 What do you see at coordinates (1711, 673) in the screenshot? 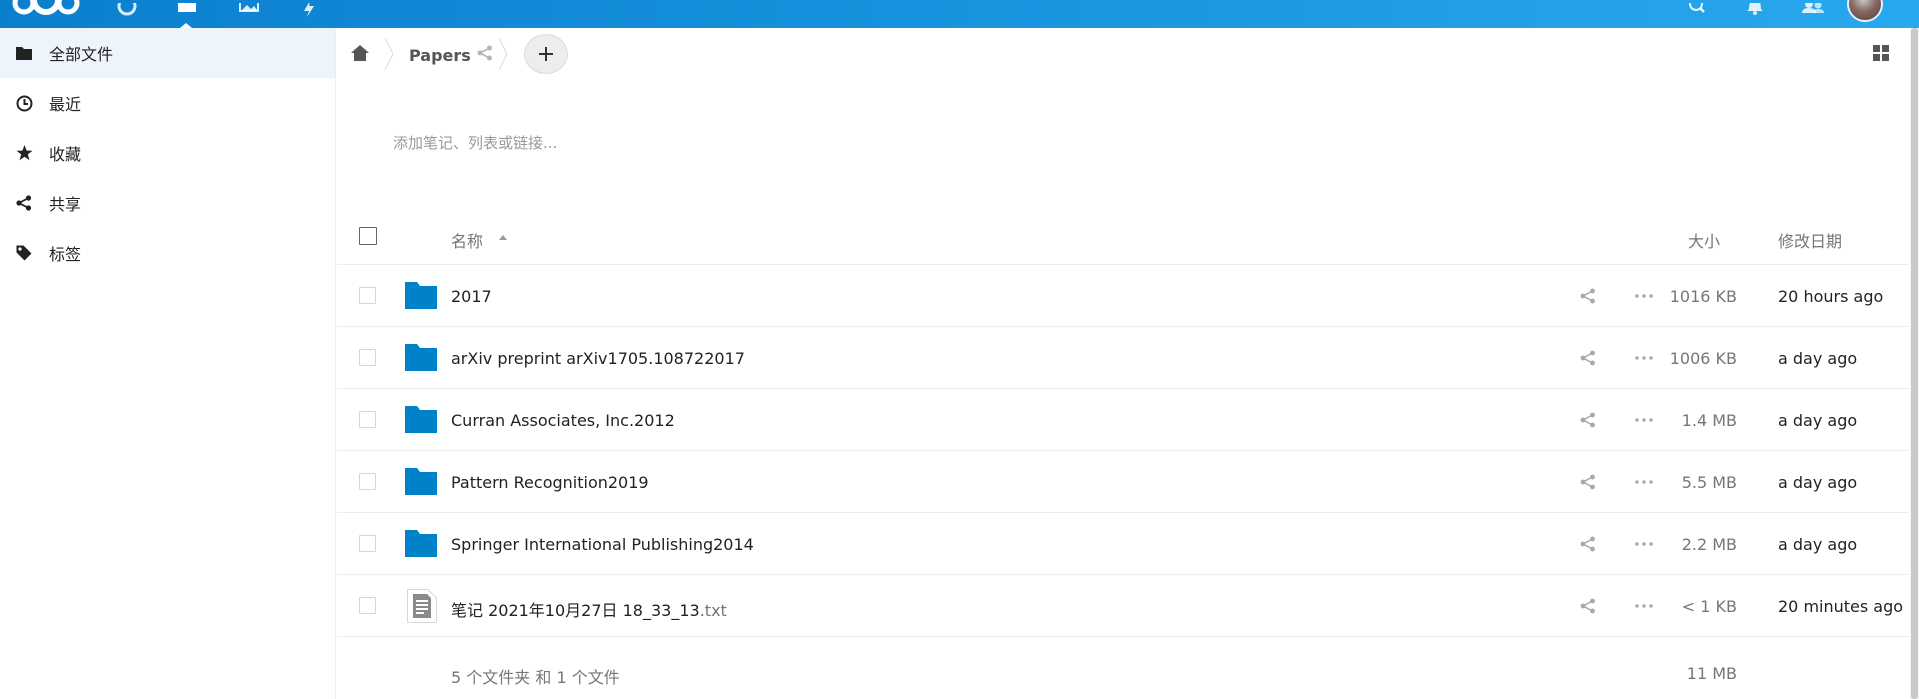
I see `total-size: 11 MB` at bounding box center [1711, 673].